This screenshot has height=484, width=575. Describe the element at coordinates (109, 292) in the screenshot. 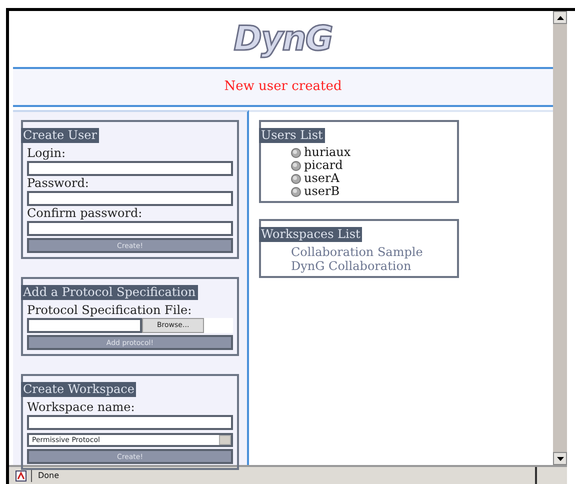

I see `panel-title: Add a Protocol Specification` at that location.